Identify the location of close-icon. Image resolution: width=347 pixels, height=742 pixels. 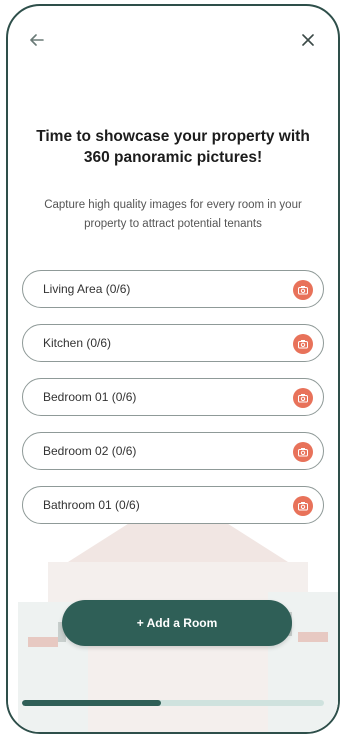
(308, 40).